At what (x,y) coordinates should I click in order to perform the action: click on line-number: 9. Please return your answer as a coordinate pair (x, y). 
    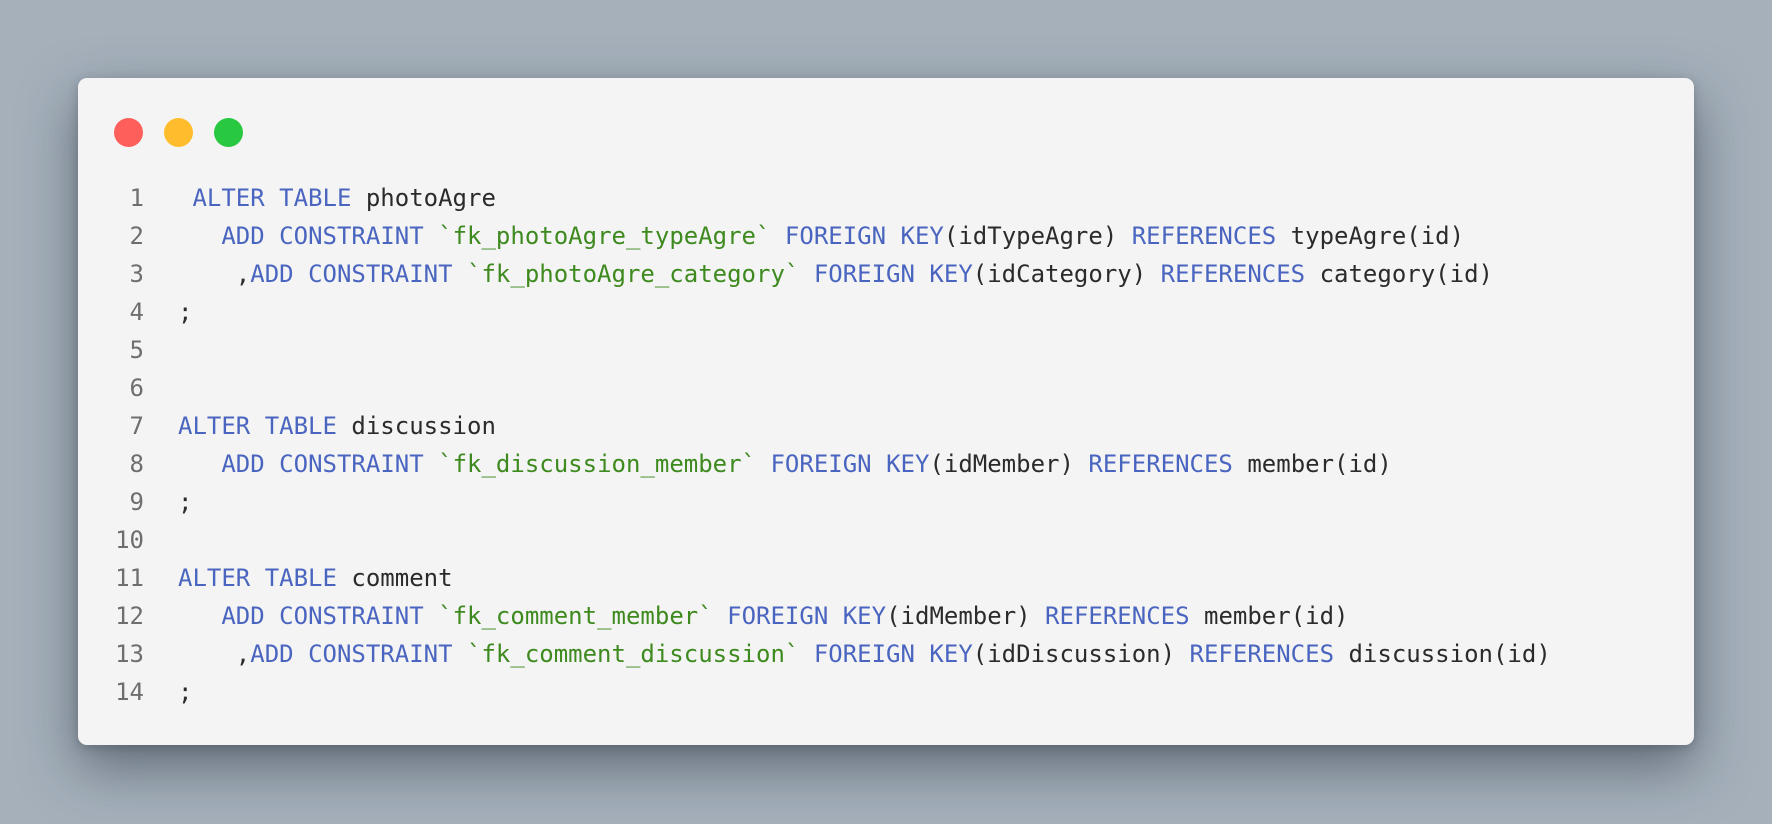
    Looking at the image, I should click on (136, 502).